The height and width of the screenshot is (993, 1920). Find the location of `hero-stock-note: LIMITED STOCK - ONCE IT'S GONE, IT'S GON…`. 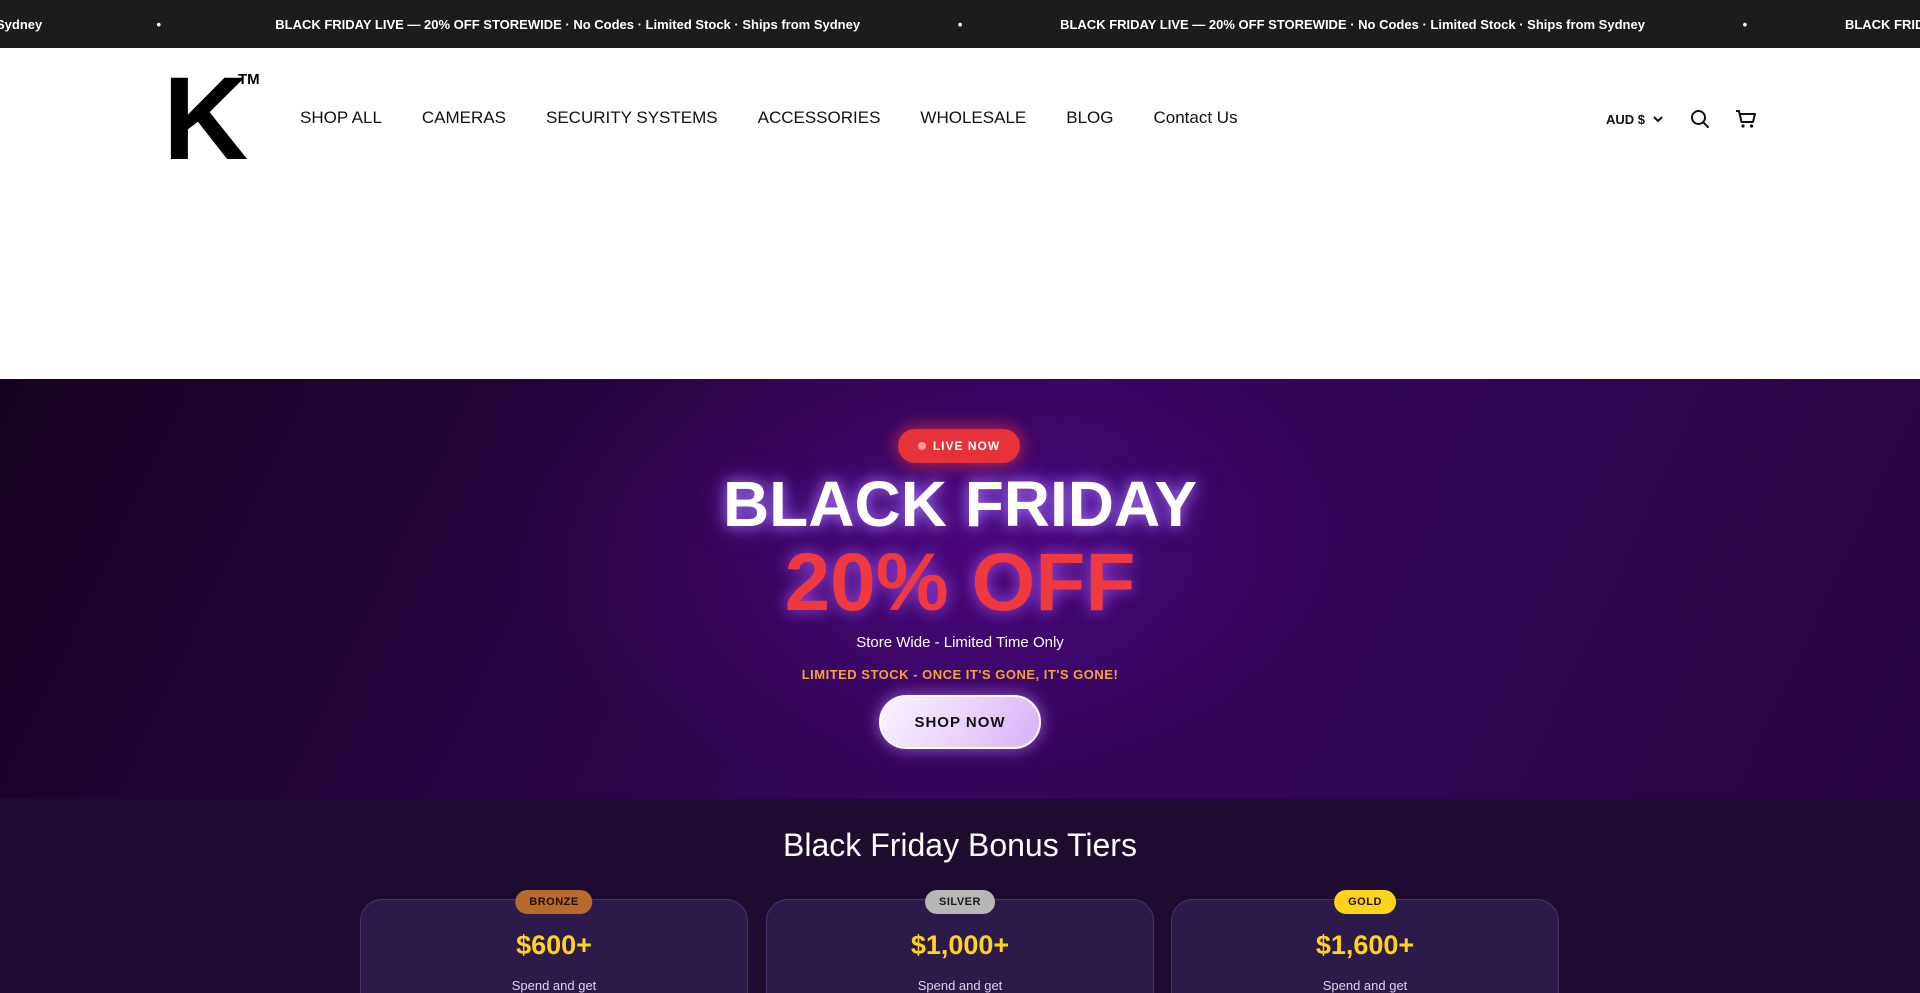

hero-stock-note: LIMITED STOCK - ONCE IT'S GONE, IT'S GON… is located at coordinates (960, 674).